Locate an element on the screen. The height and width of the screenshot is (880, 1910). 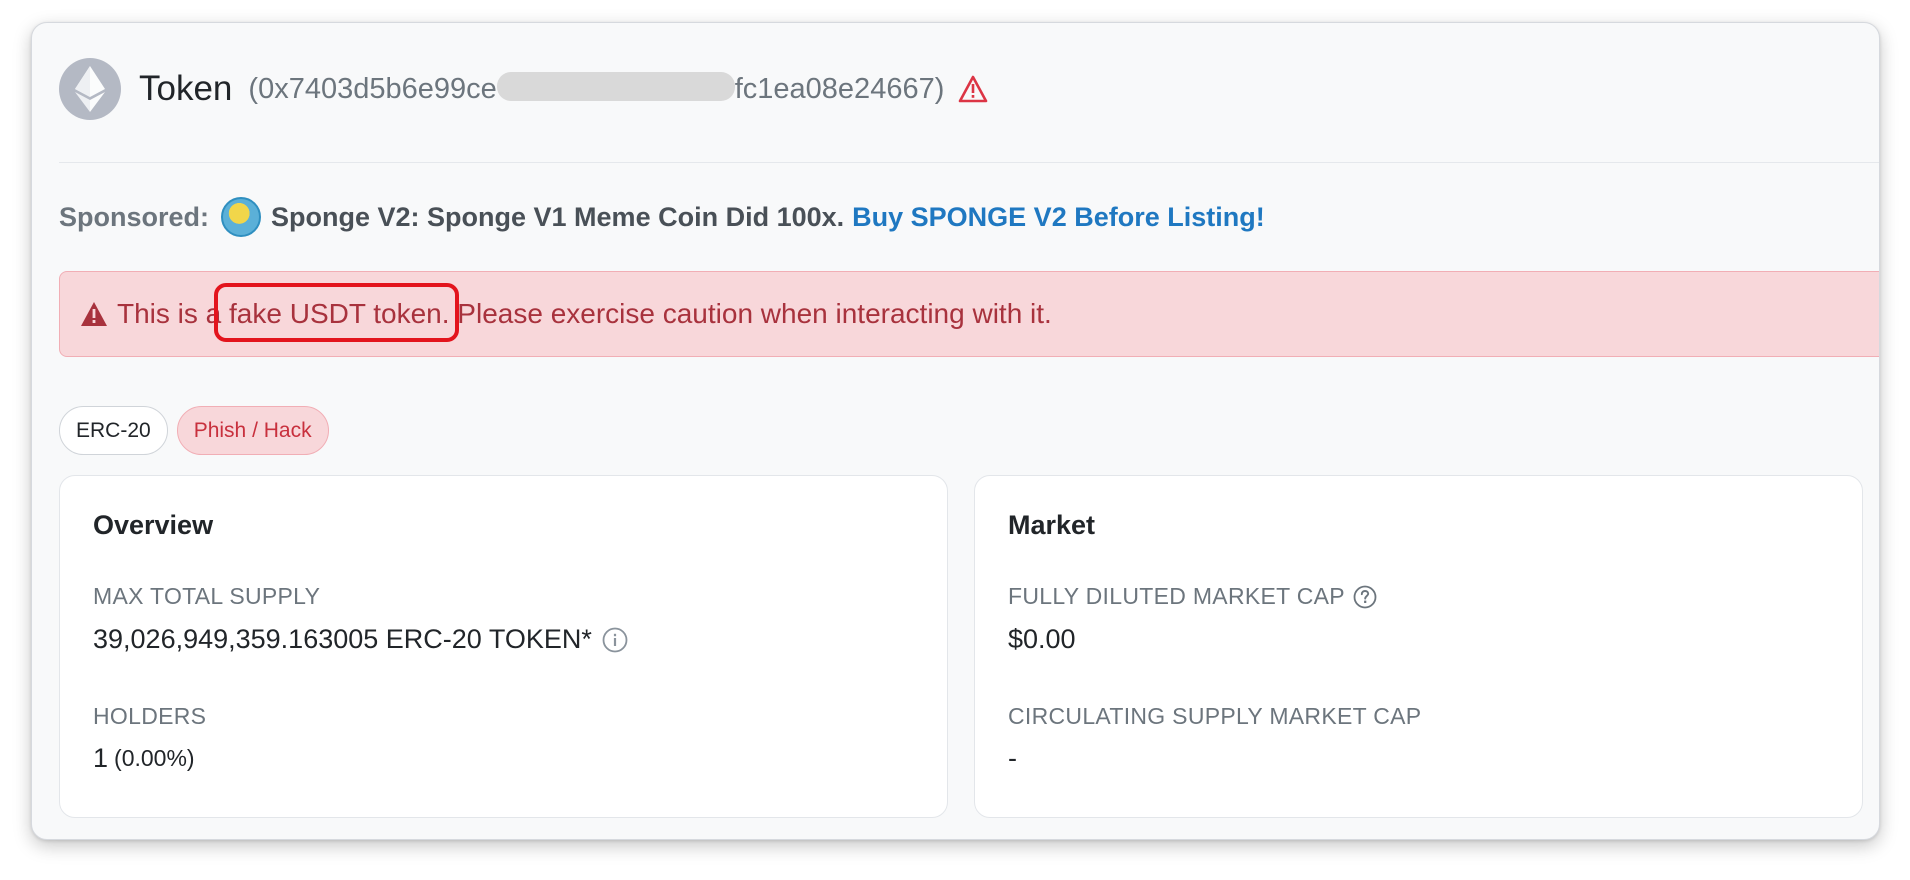
badge-phish-hack: Phish / Hack is located at coordinates (252, 430).